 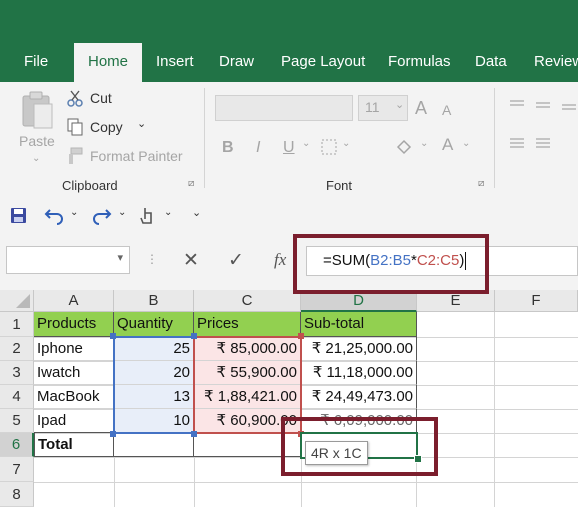 What do you see at coordinates (168, 212) in the screenshot?
I see `touch-mode-dropdown-icon: ⌄` at bounding box center [168, 212].